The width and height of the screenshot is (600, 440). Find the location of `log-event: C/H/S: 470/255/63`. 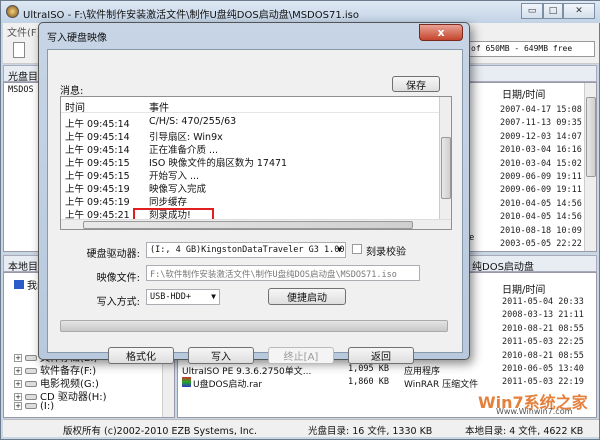

log-event: C/H/S: 470/255/63 is located at coordinates (193, 121).